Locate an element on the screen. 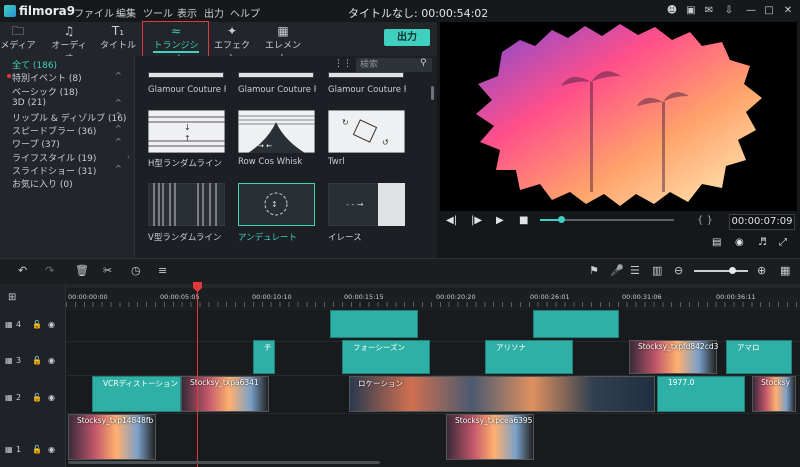  fullscreen-icon: ⤢ is located at coordinates (783, 242).